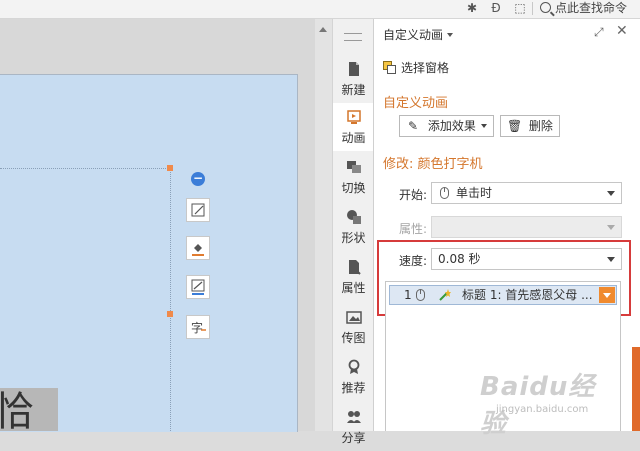 The height and width of the screenshot is (451, 640). What do you see at coordinates (451, 126) in the screenshot?
I see `add-effect-label: 添加效果` at bounding box center [451, 126].